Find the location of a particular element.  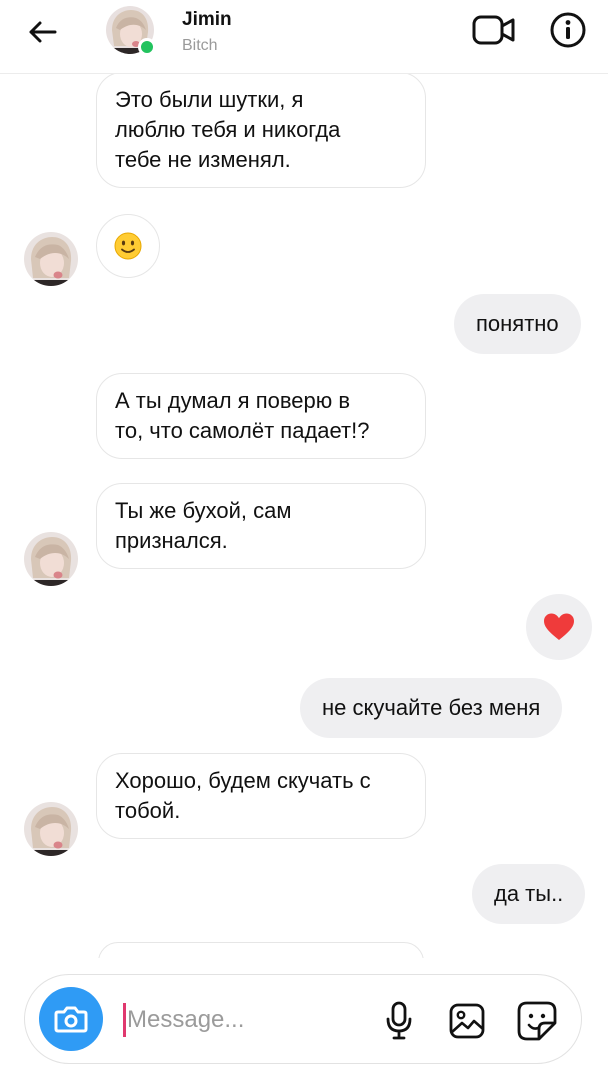

contact-status: Bitch is located at coordinates (200, 45).